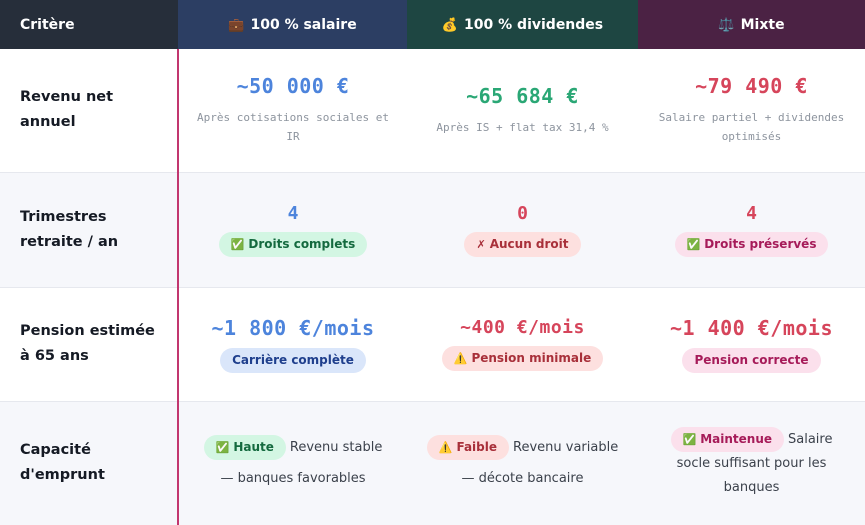 The width and height of the screenshot is (865, 525). I want to click on cell-borrowing-salary: ✅ Haute Revenu stable — banques favorables, so click(292, 463).